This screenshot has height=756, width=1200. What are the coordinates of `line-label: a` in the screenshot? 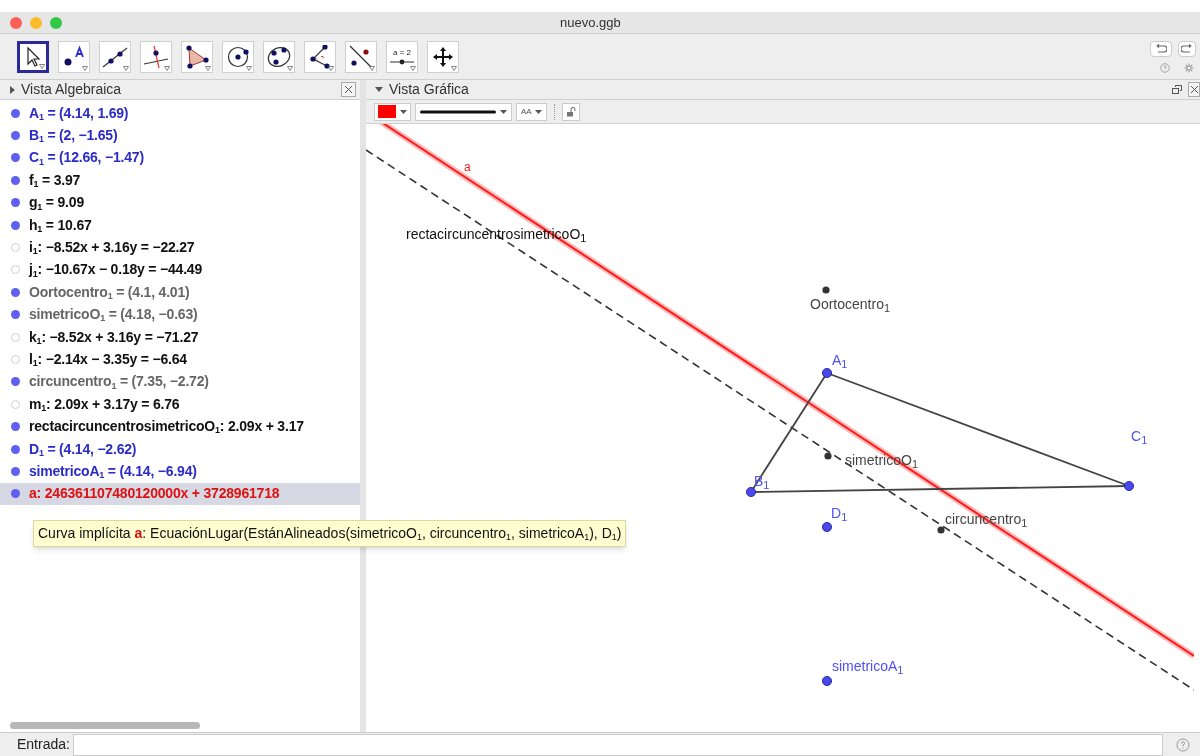 It's located at (467, 167).